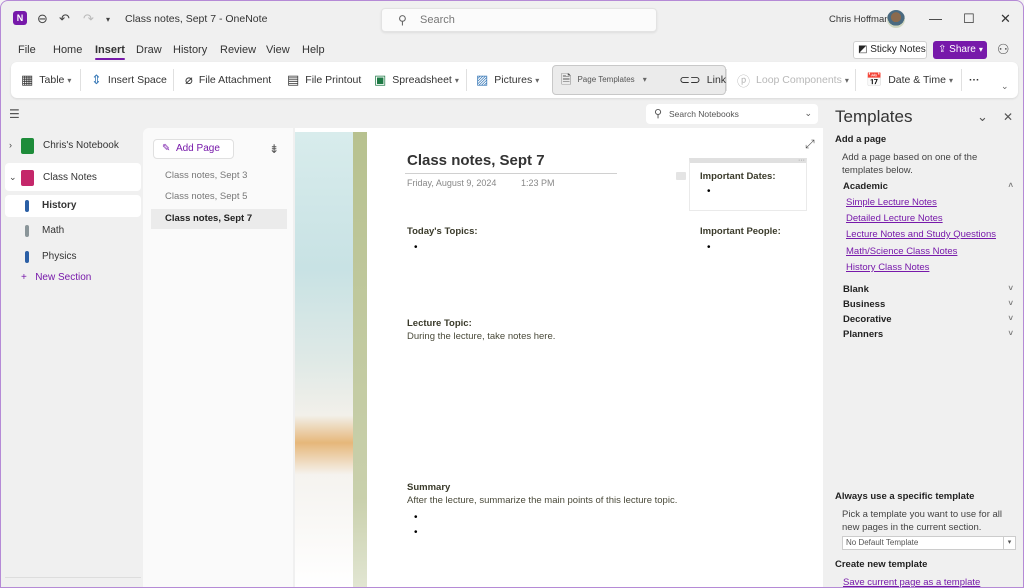 This screenshot has width=1024, height=588. I want to click on tab-review: Review, so click(238, 50).